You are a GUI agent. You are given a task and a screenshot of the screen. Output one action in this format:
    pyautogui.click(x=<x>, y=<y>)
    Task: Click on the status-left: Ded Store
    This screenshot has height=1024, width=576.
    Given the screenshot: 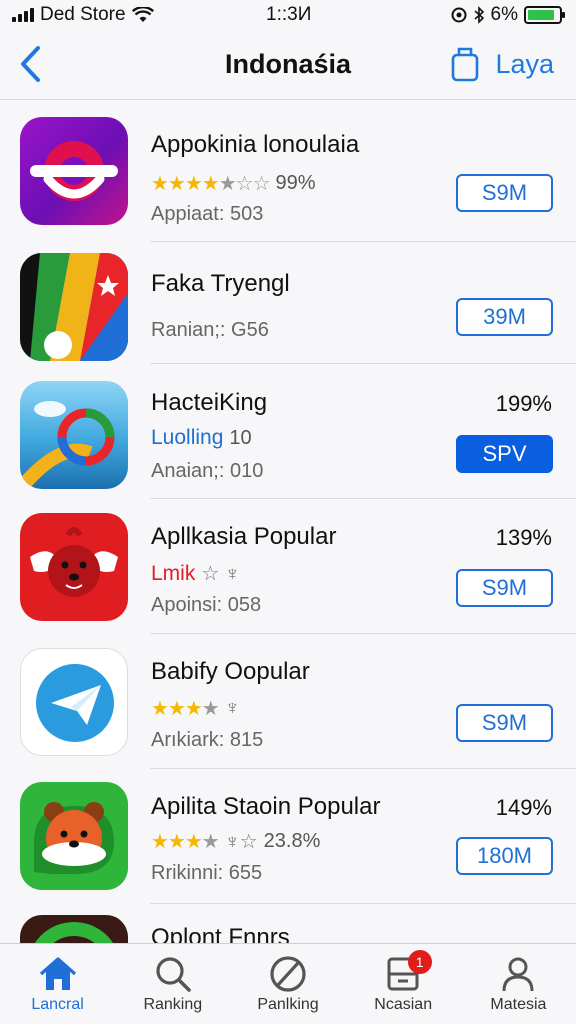 What is the action you would take?
    pyautogui.click(x=83, y=15)
    